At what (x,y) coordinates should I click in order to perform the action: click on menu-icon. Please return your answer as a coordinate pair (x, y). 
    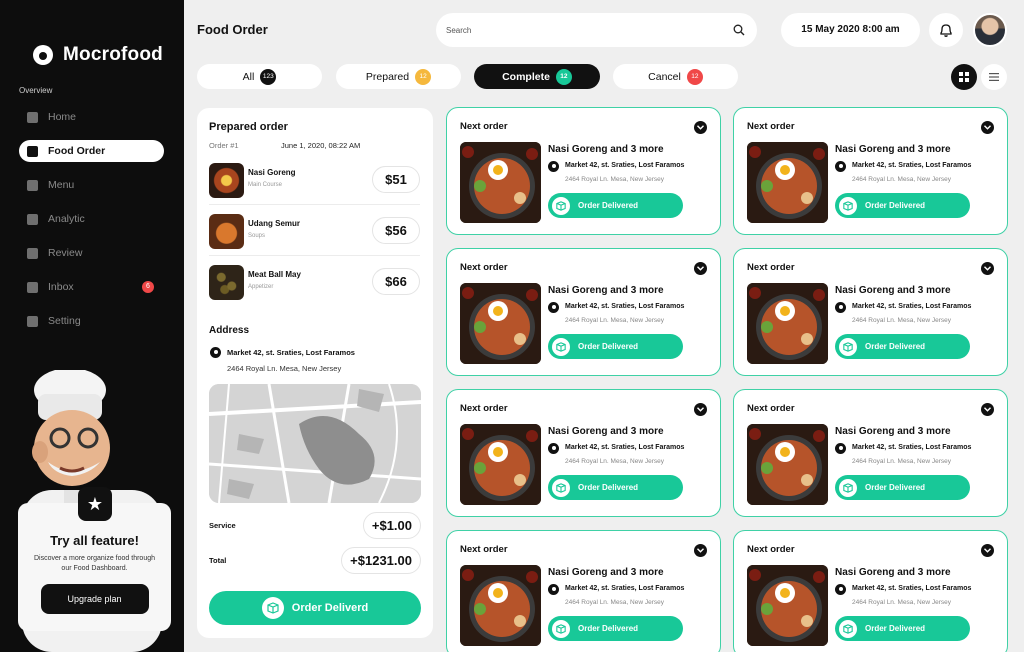
    Looking at the image, I should click on (32, 185).